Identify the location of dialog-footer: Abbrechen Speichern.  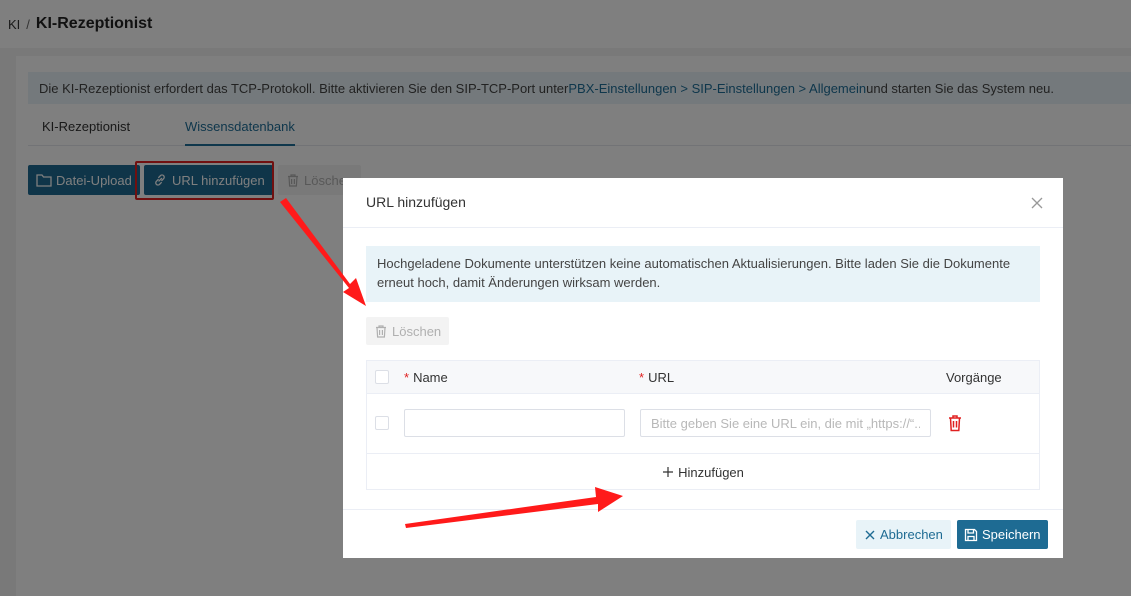
(703, 533).